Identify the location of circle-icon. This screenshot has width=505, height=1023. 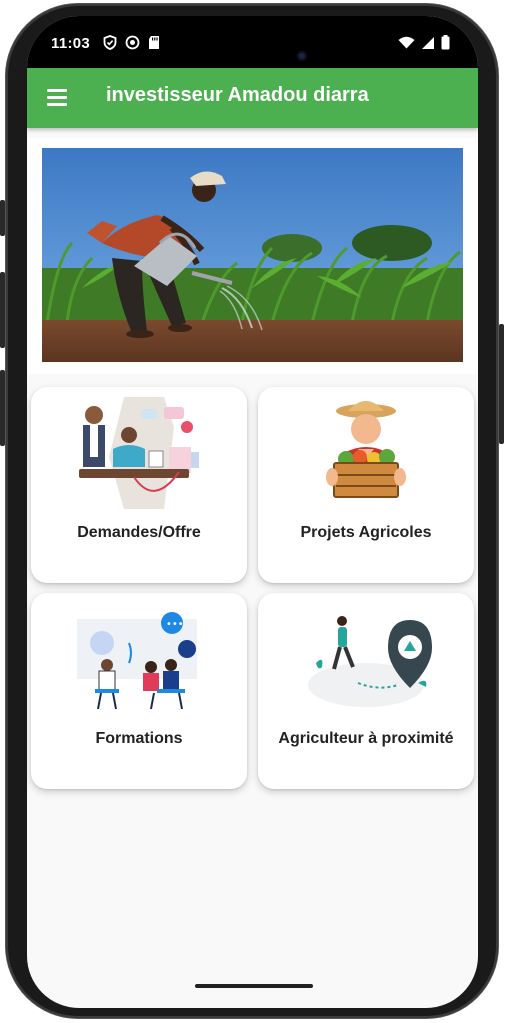
(132, 42).